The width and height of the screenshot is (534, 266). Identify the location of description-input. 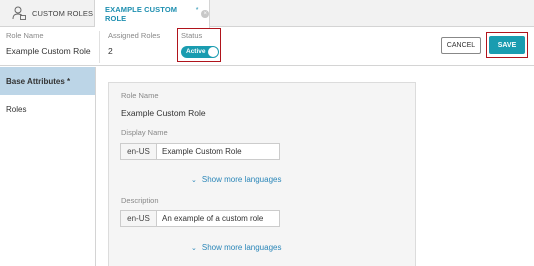
(218, 218).